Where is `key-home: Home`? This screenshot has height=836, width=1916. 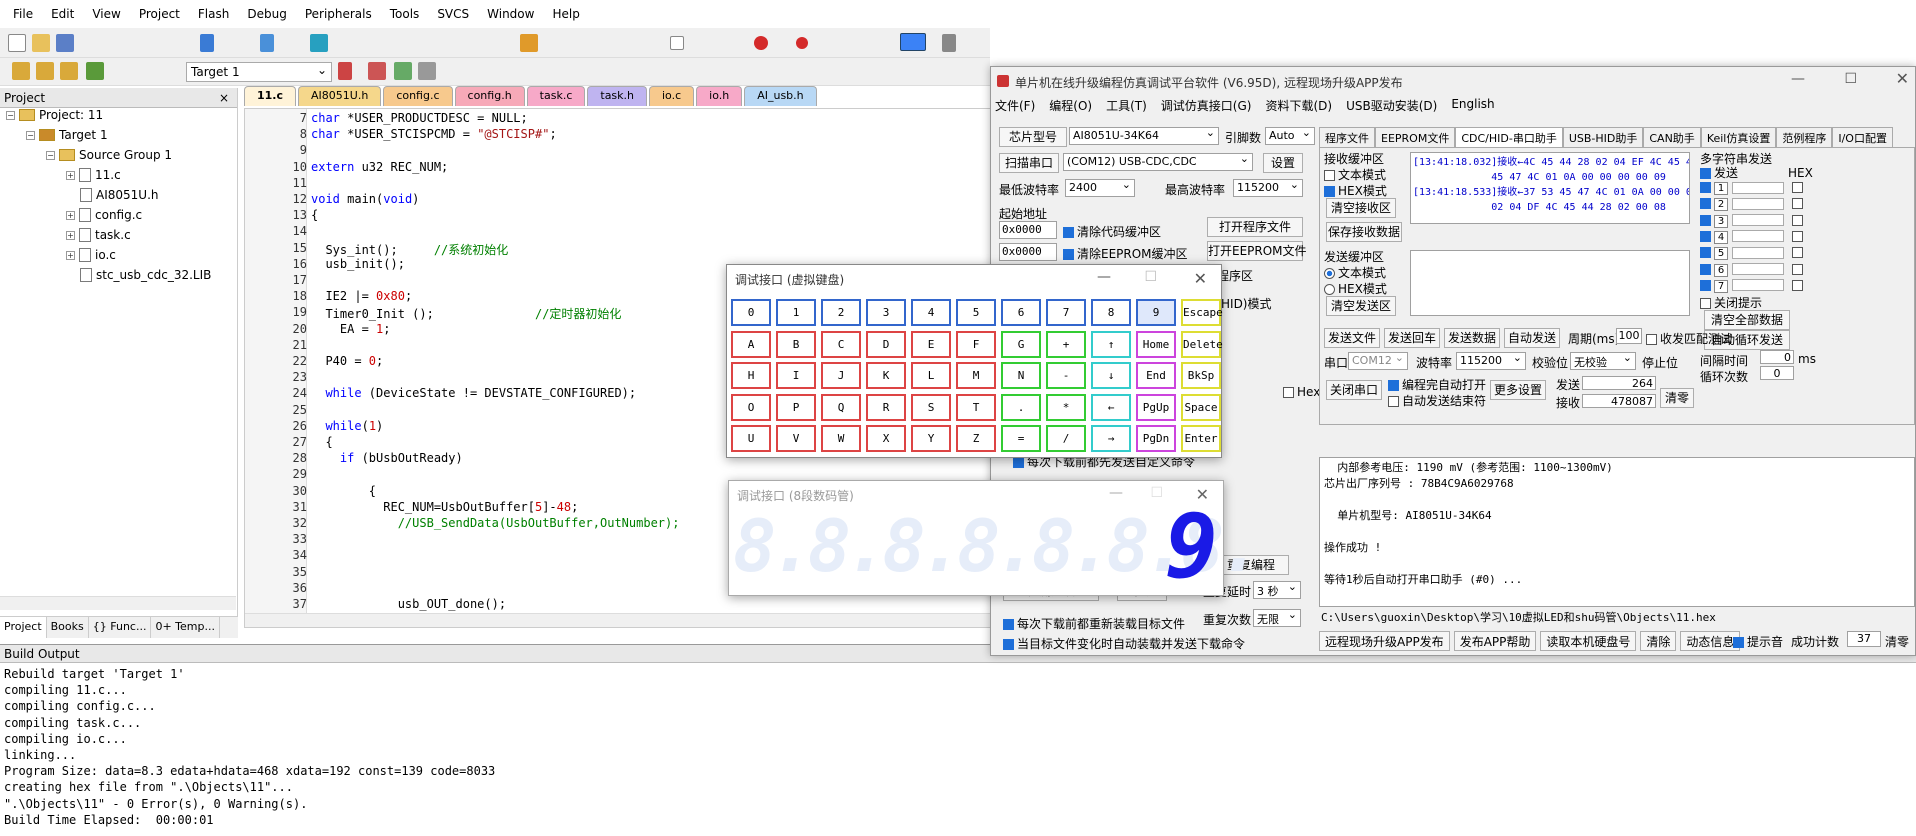
key-home: Home is located at coordinates (1156, 344).